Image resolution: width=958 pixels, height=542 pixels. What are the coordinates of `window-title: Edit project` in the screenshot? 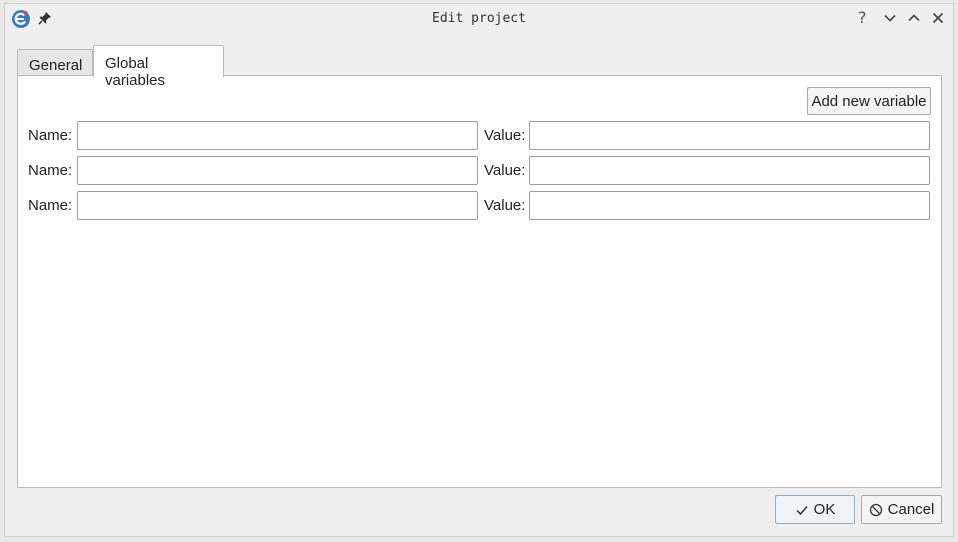 It's located at (479, 18).